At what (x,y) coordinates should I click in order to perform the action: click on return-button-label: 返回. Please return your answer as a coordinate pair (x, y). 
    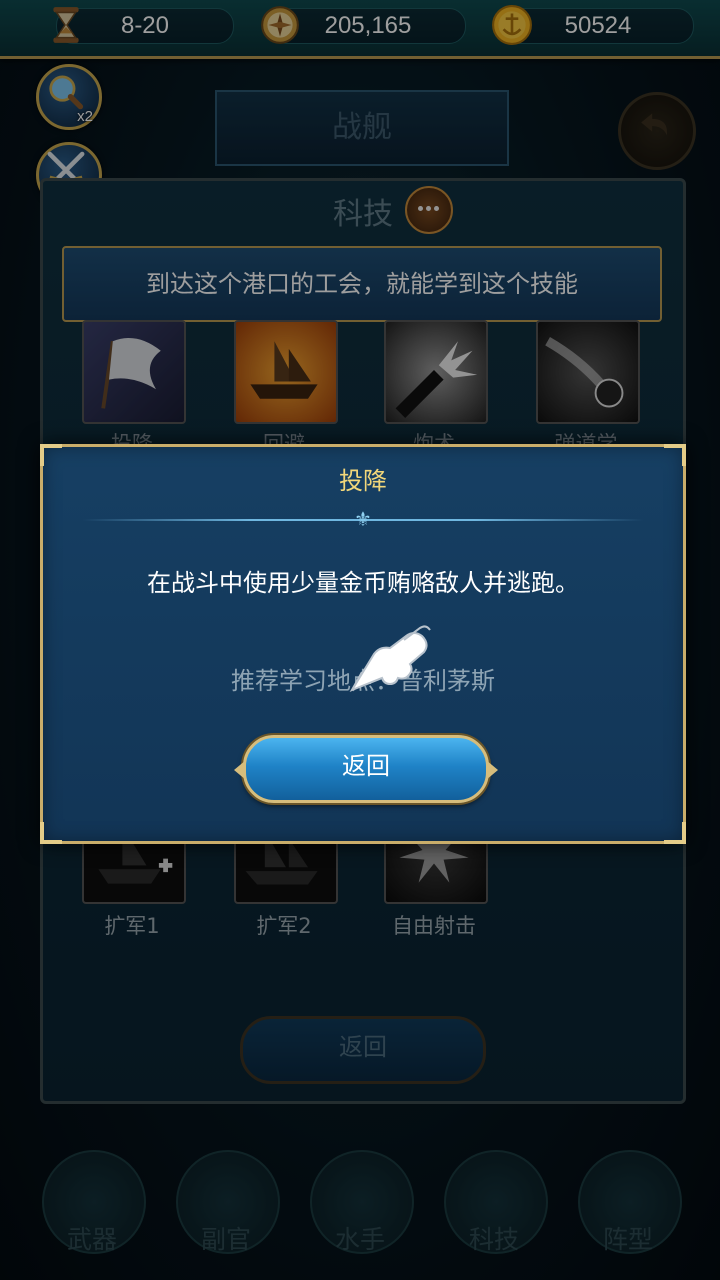
    Looking at the image, I should click on (366, 766).